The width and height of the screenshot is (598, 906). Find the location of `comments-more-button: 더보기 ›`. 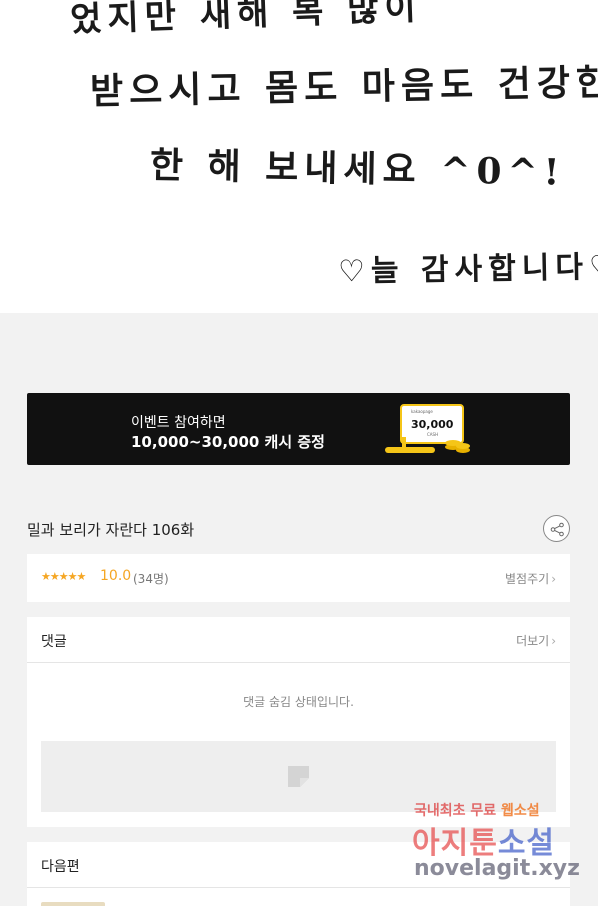

comments-more-button: 더보기 › is located at coordinates (536, 640).